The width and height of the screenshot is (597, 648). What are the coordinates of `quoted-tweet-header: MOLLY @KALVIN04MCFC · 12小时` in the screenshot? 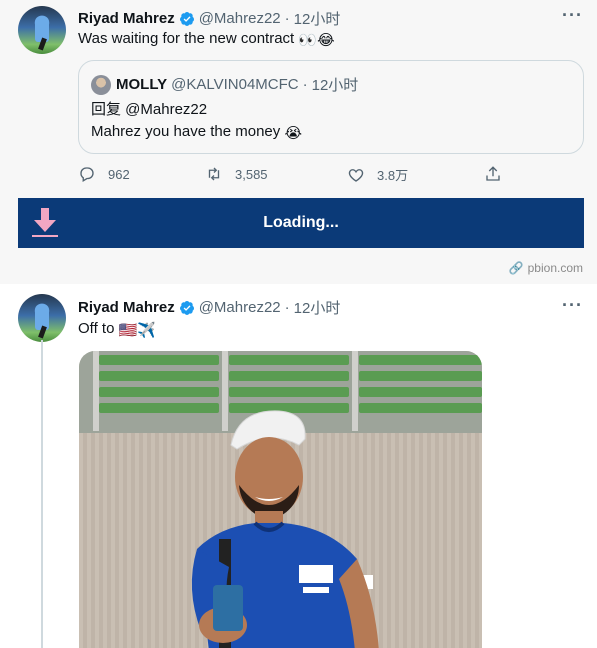 It's located at (224, 84).